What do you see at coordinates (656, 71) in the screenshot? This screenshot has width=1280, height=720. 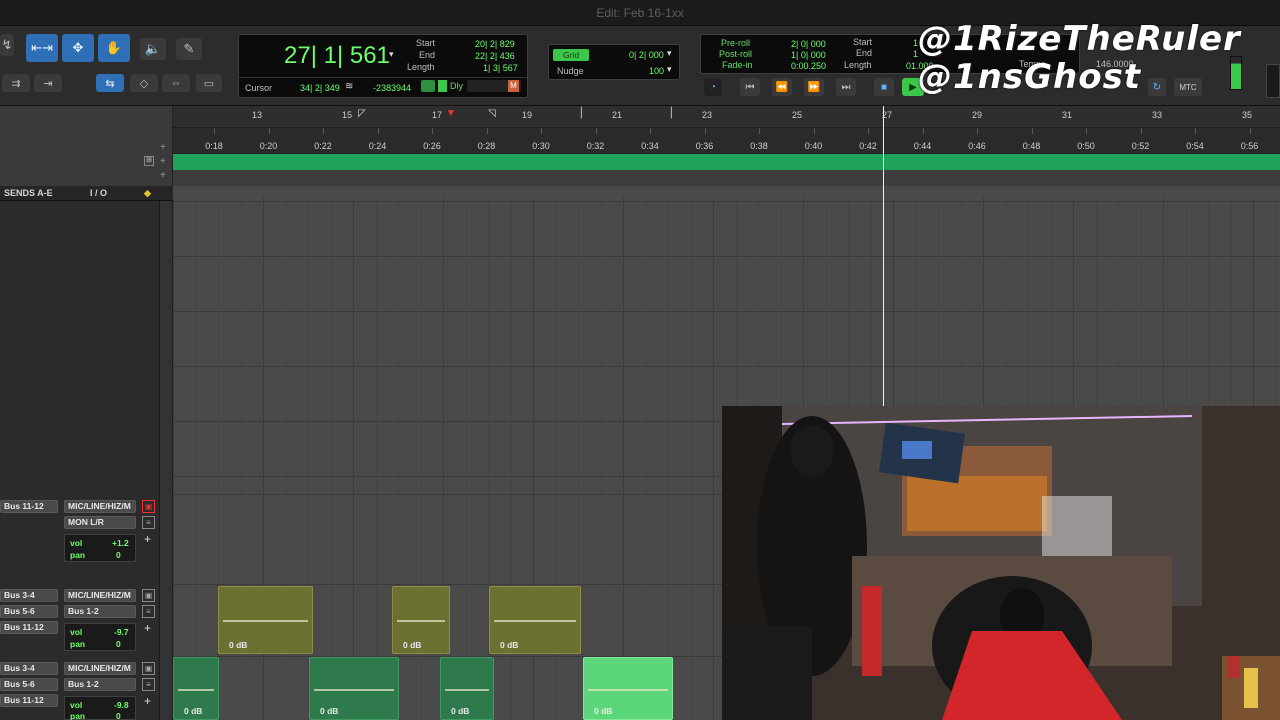 I see `nudge-value: 100` at bounding box center [656, 71].